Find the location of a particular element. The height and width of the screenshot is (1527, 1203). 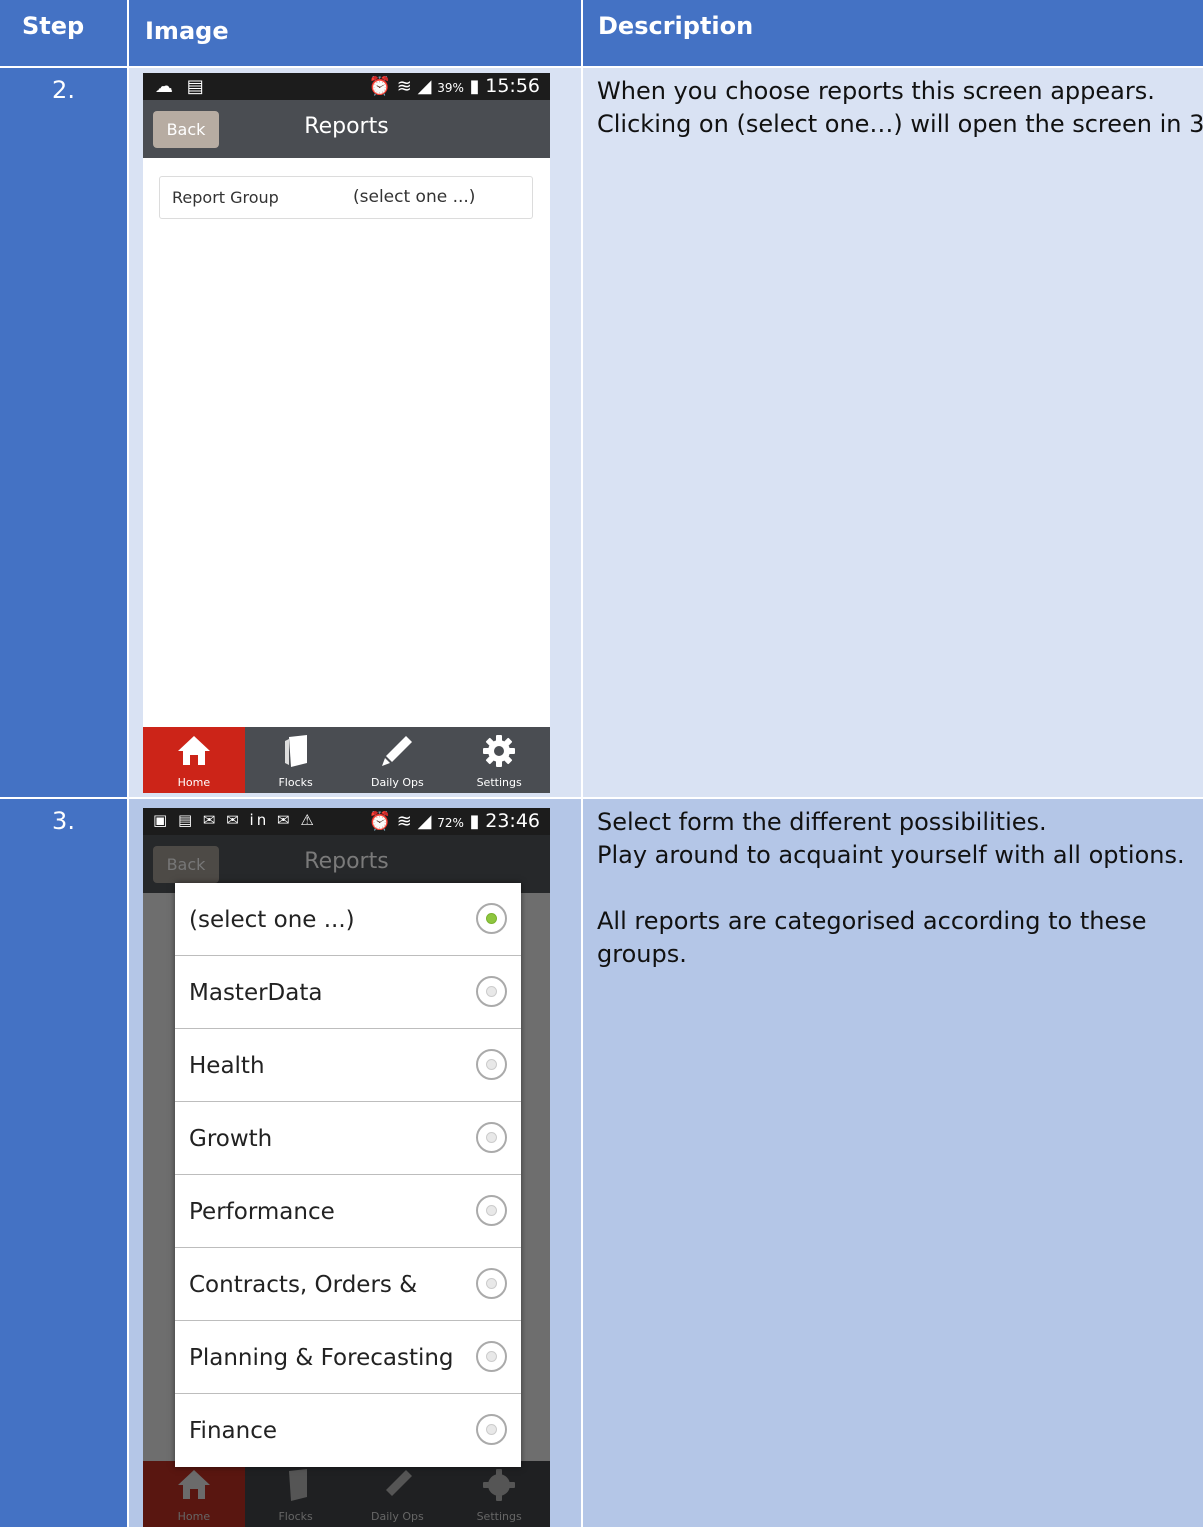

header-step: Step is located at coordinates (53, 26).